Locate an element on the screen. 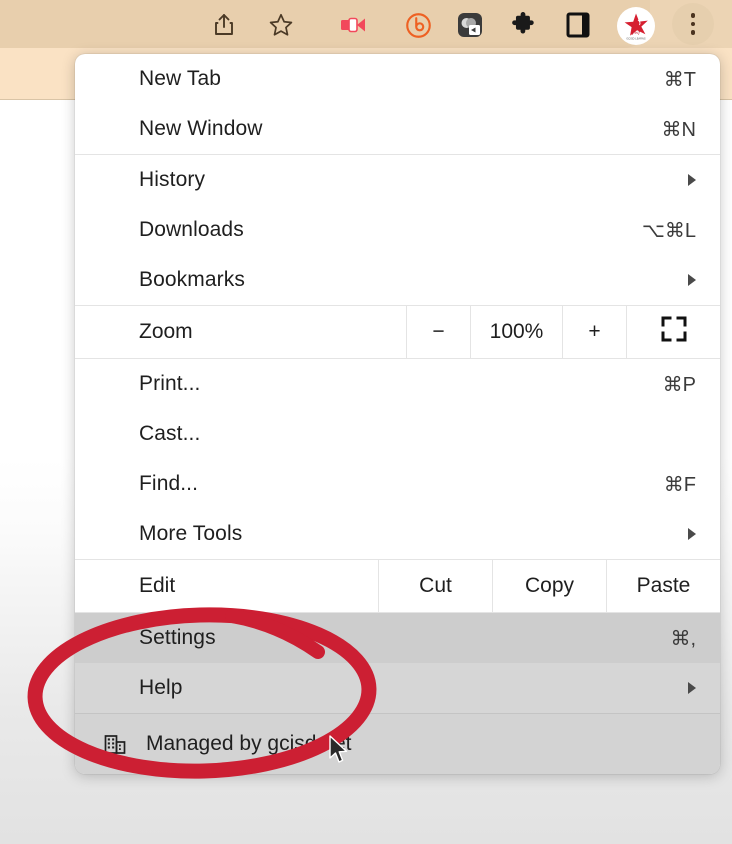 This screenshot has height=844, width=732. menu-item-shortcut: ⌥⌘L is located at coordinates (668, 230).